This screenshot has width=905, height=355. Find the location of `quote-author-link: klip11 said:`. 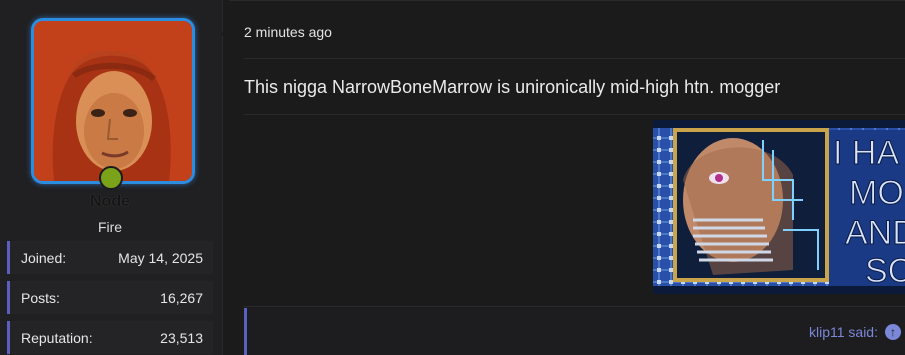

quote-author-link: klip11 said: is located at coordinates (843, 332).